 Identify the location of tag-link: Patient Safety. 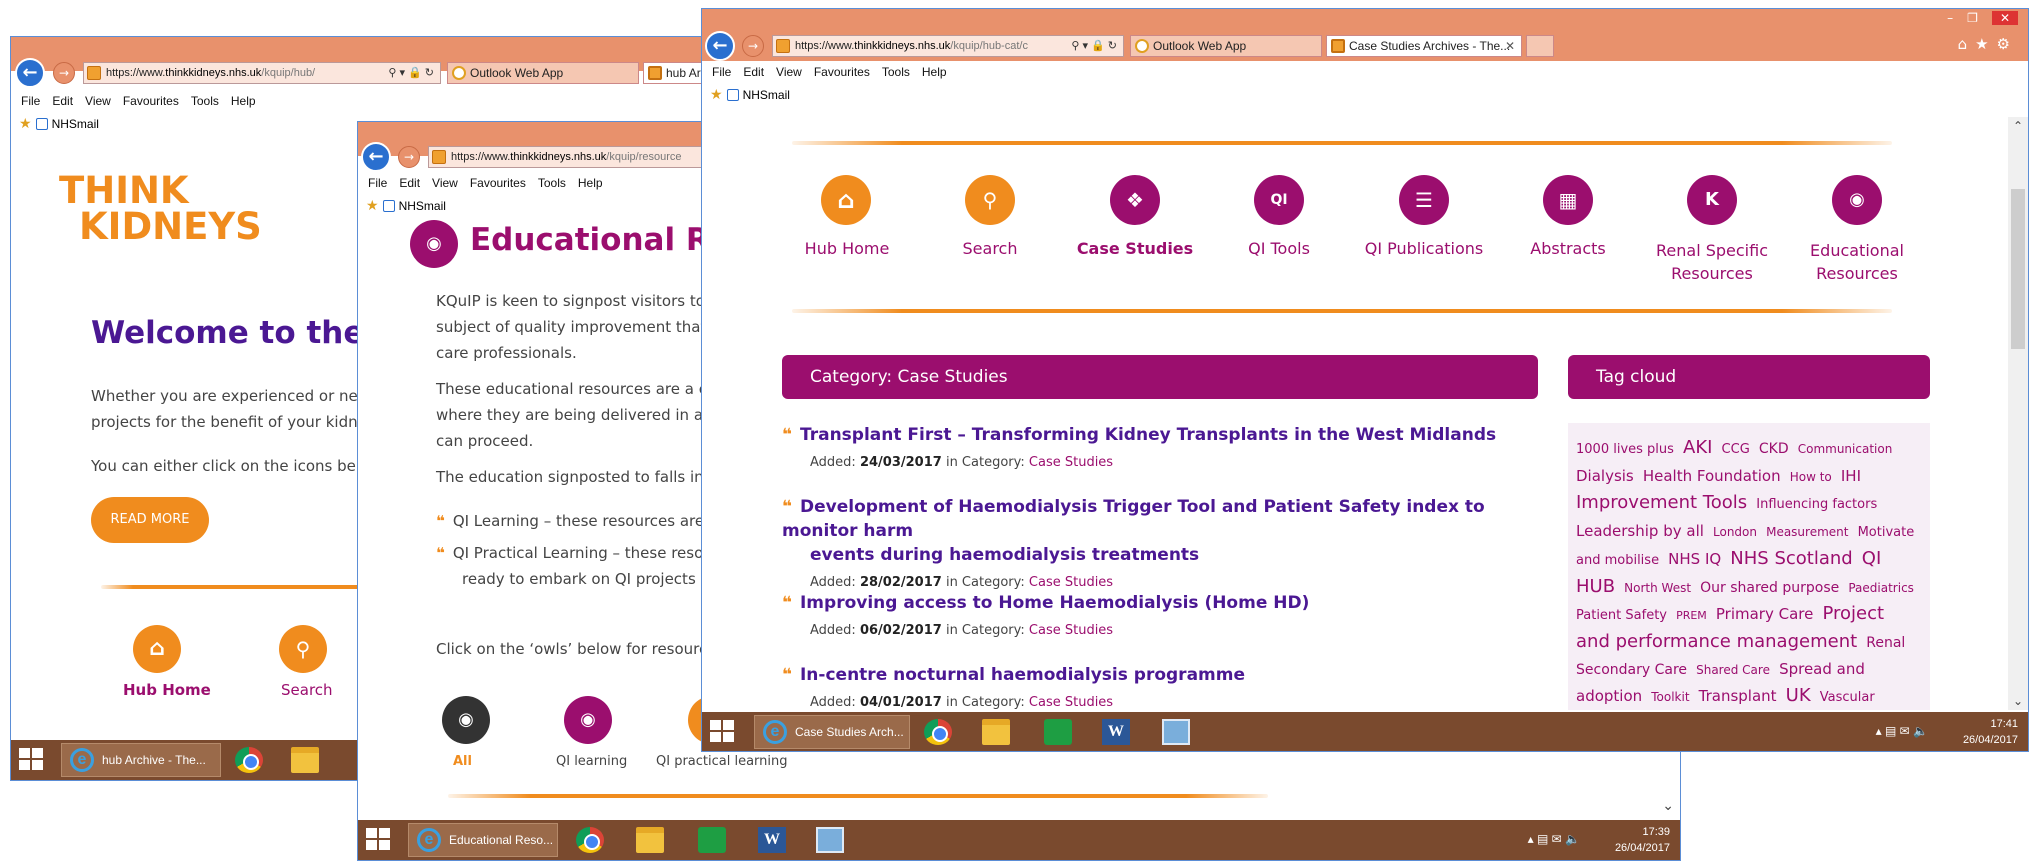
(1621, 615).